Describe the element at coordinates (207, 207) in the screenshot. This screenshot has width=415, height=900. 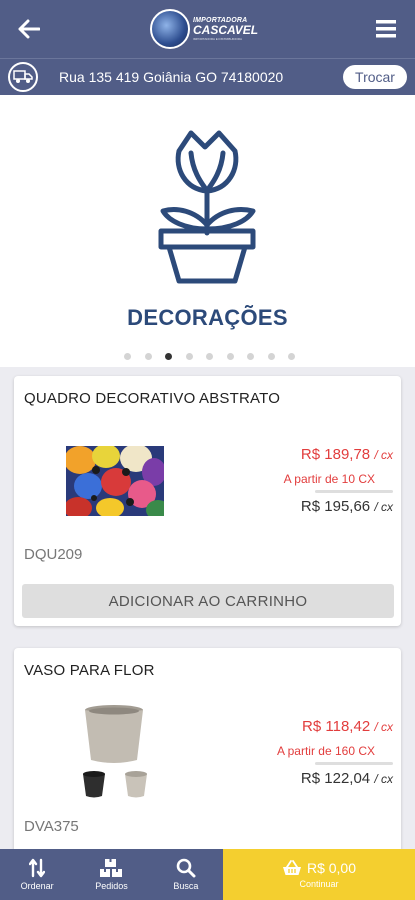
I see `flower-pot-icon` at that location.